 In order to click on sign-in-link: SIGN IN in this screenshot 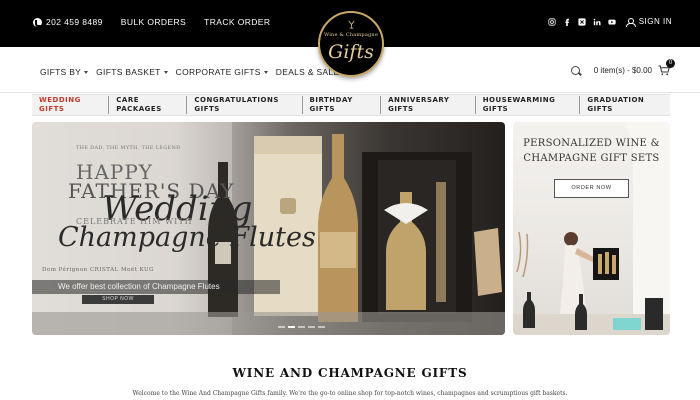, I will do `click(648, 22)`.